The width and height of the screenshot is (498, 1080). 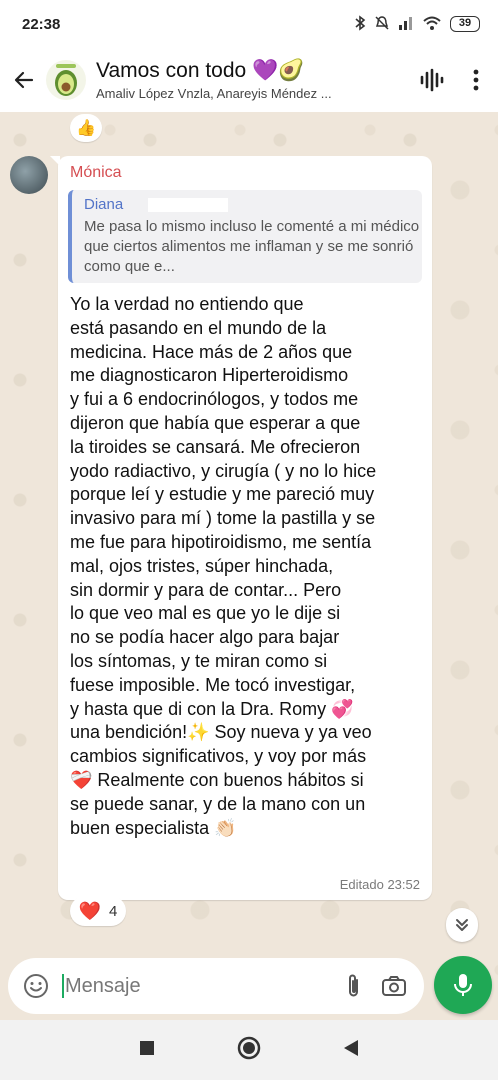 What do you see at coordinates (432, 24) in the screenshot?
I see `wifi-icon` at bounding box center [432, 24].